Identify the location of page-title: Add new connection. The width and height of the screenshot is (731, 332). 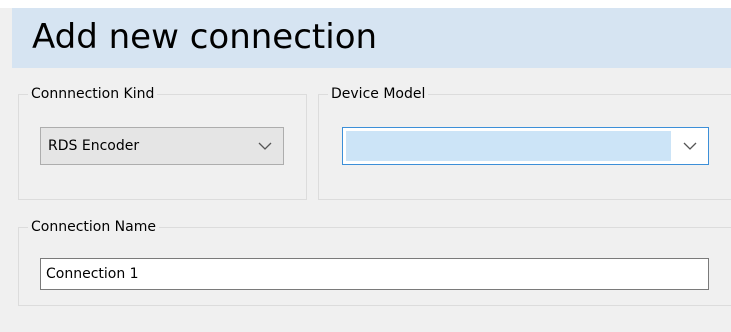
(205, 37).